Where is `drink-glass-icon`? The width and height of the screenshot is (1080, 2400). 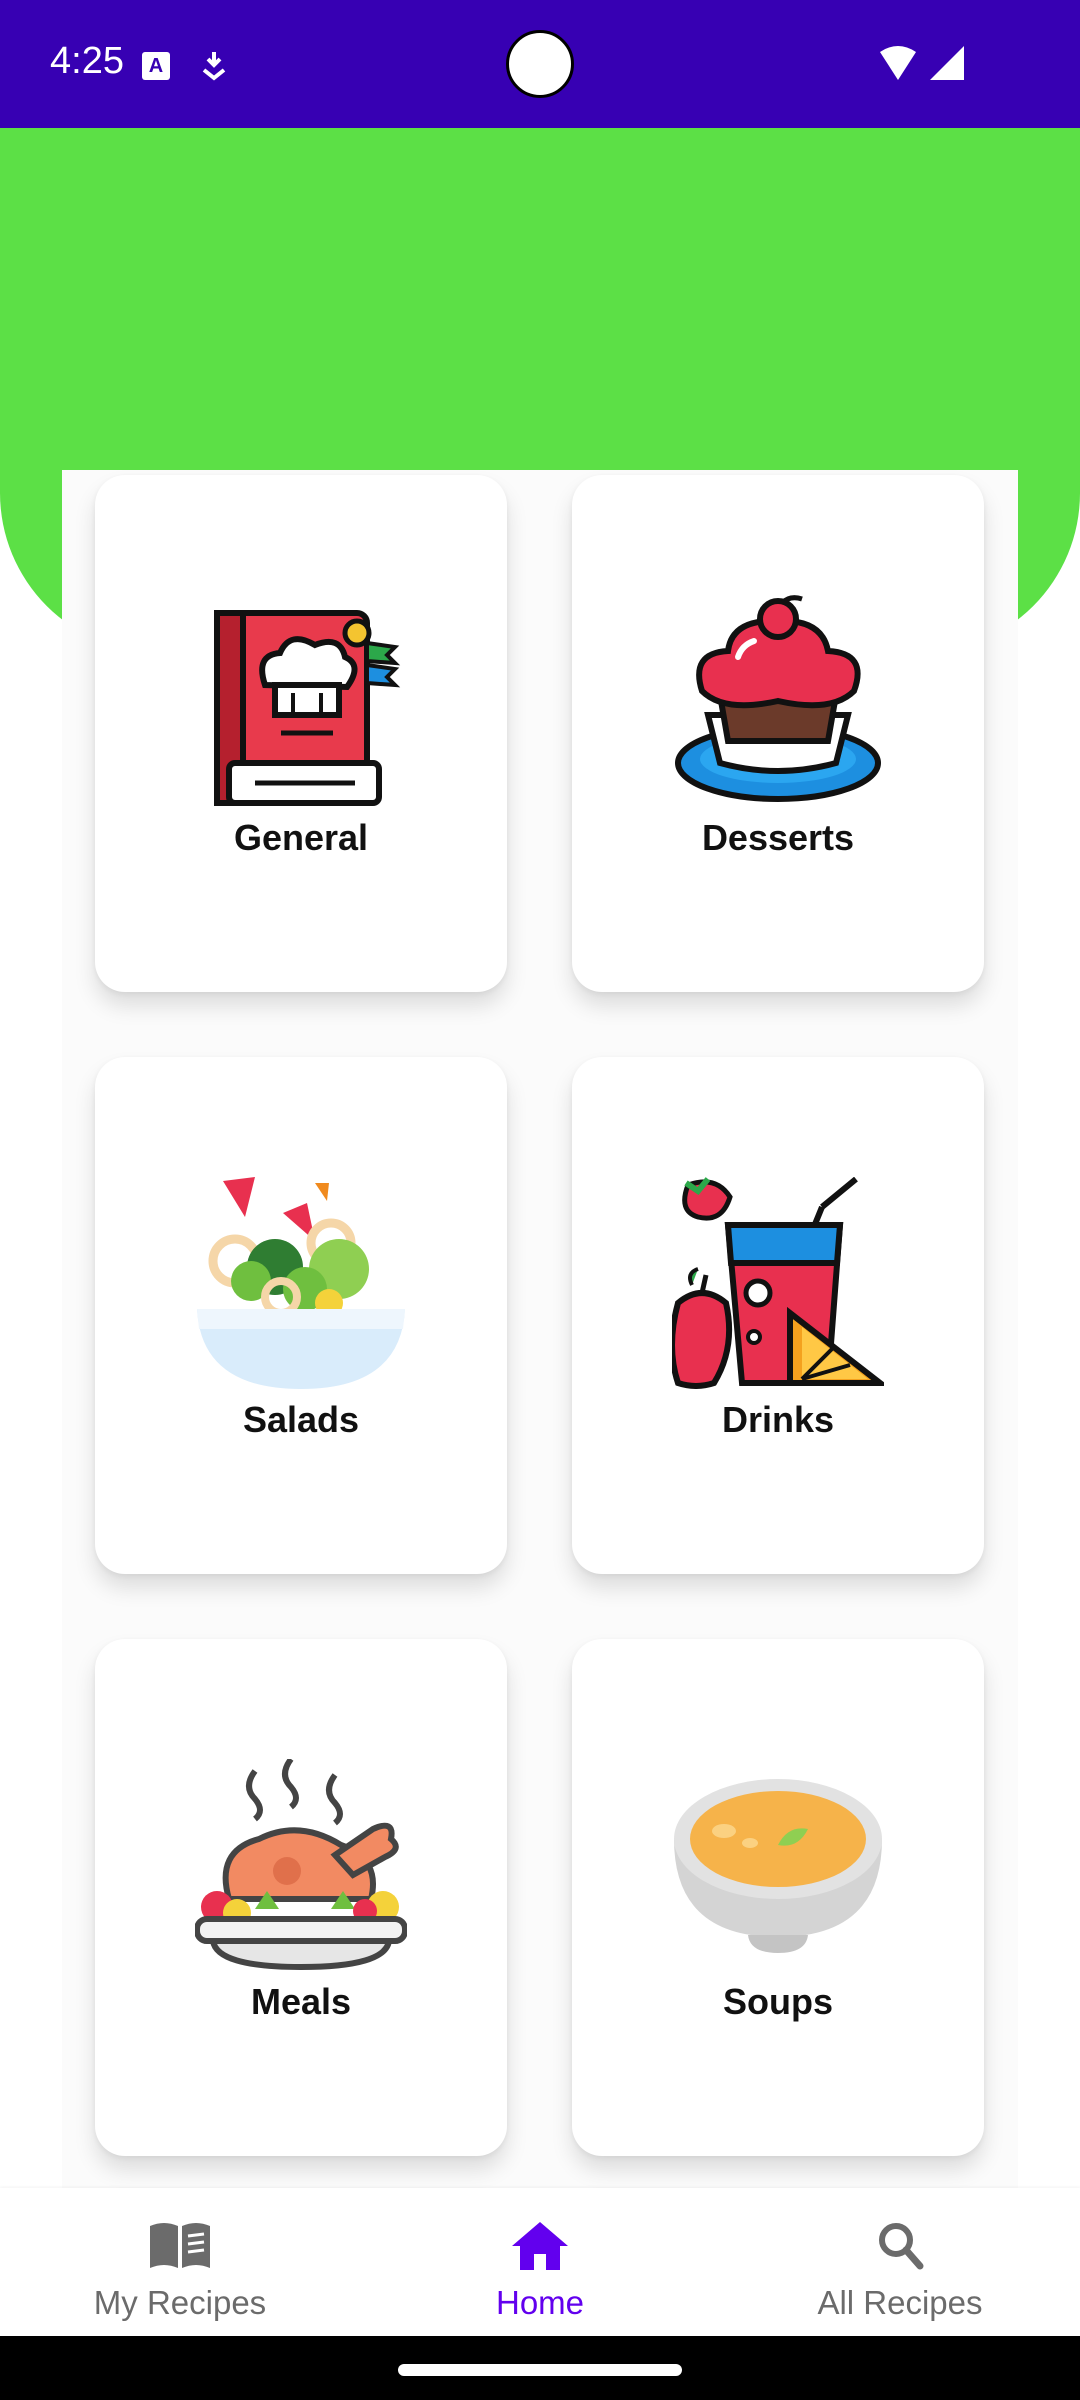
drink-glass-icon is located at coordinates (778, 1283).